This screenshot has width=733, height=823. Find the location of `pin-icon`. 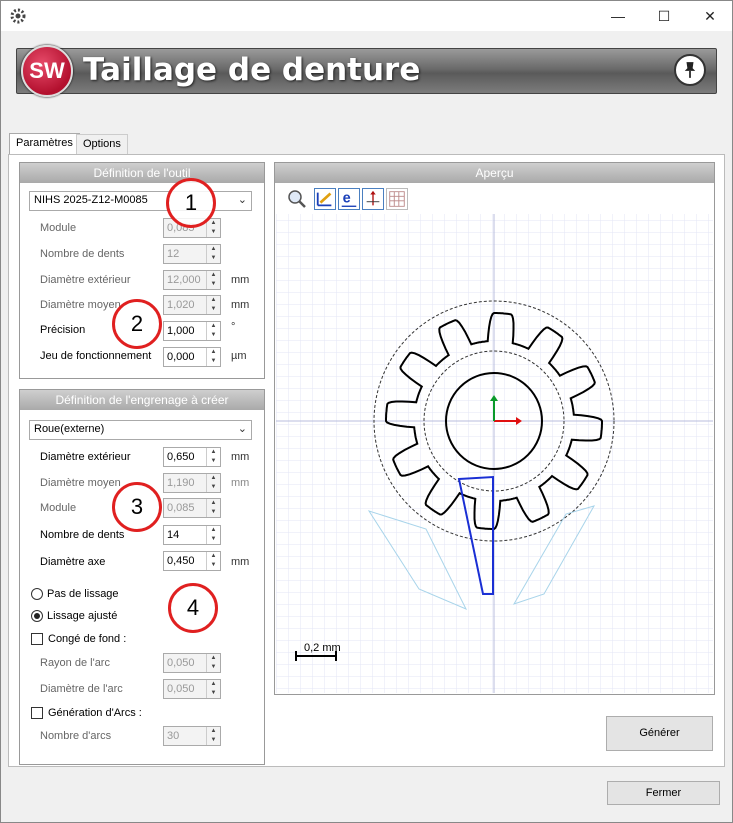

pin-icon is located at coordinates (690, 70).